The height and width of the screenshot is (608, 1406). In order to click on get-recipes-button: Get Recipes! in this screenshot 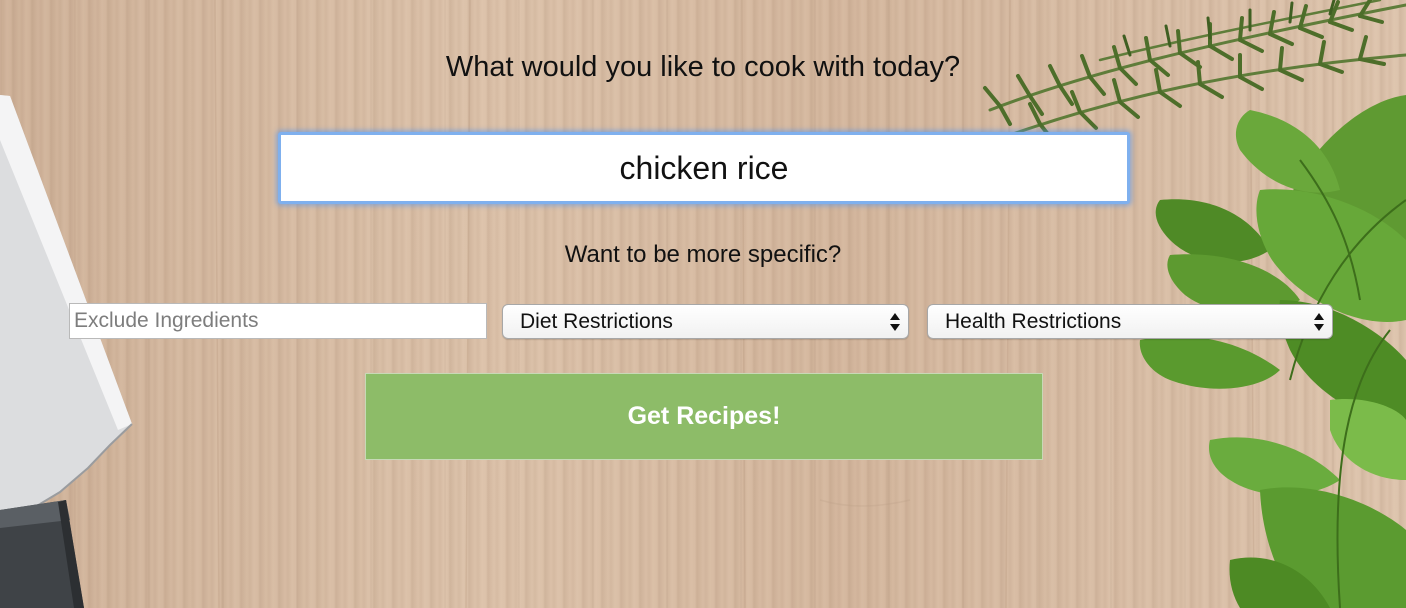, I will do `click(704, 416)`.